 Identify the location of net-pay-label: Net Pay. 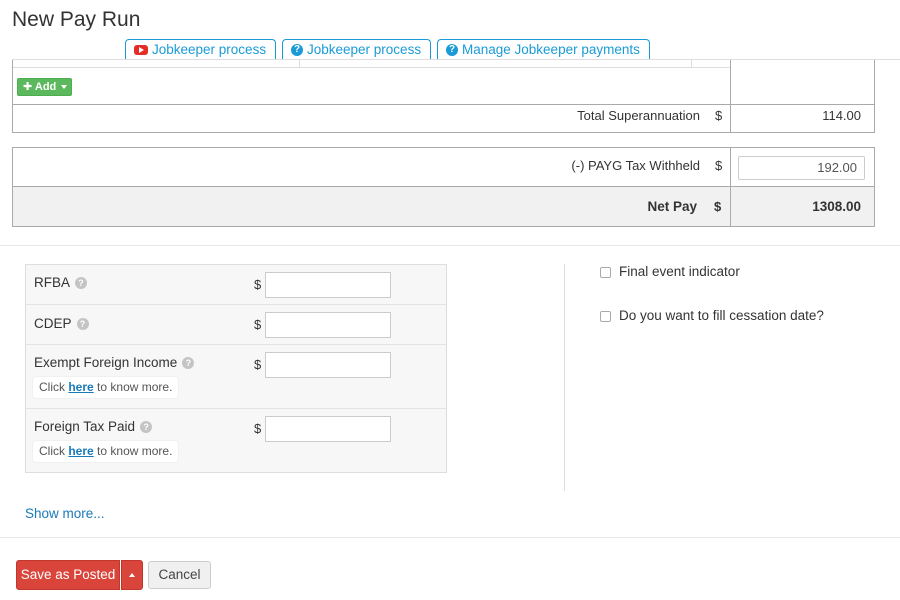
(672, 206).